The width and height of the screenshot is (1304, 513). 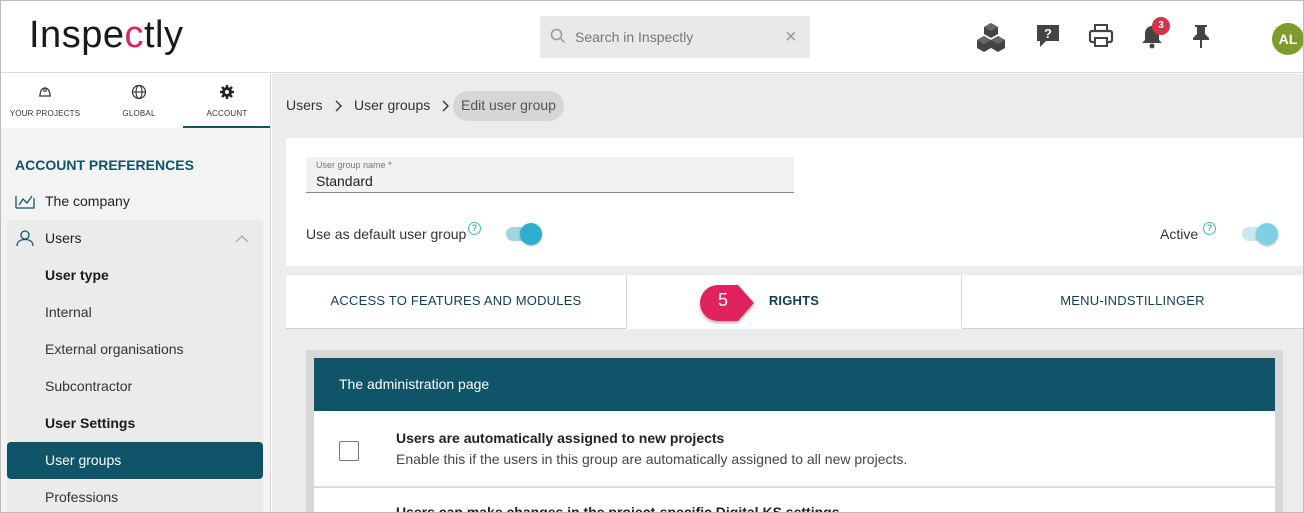 I want to click on default-group-toggle, so click(x=524, y=234).